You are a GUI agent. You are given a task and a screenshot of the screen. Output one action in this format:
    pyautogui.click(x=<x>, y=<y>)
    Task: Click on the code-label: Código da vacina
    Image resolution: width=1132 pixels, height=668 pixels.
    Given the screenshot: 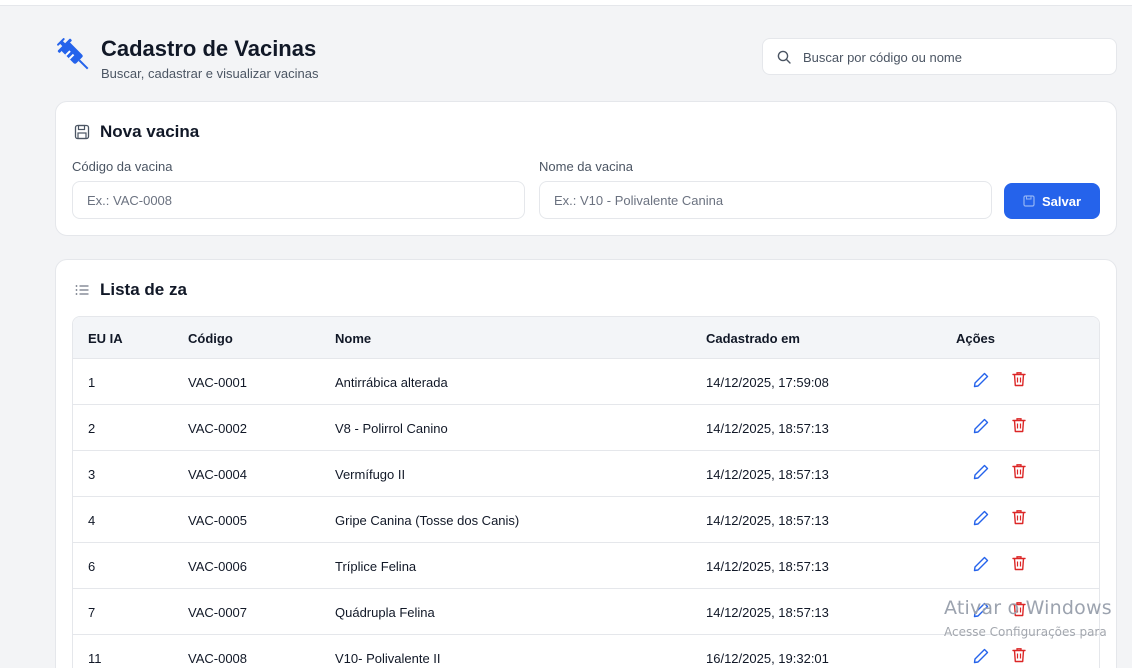 What is the action you would take?
    pyautogui.click(x=122, y=166)
    